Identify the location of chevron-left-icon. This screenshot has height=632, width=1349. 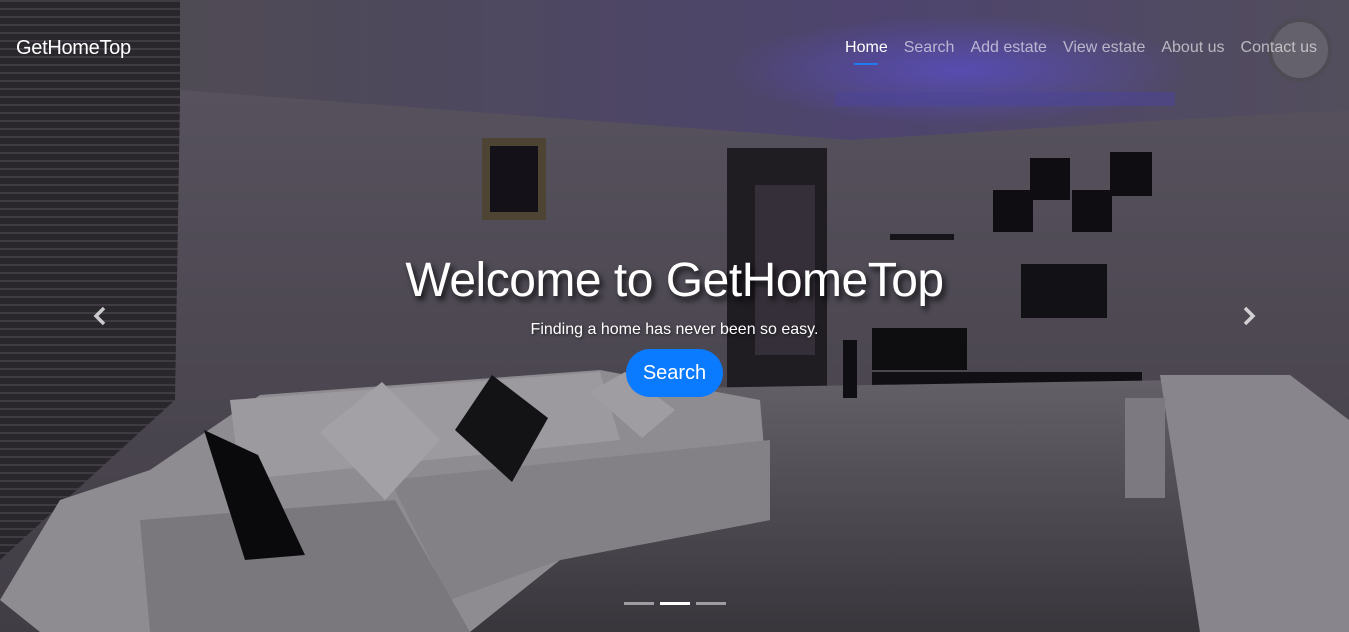
(99, 316).